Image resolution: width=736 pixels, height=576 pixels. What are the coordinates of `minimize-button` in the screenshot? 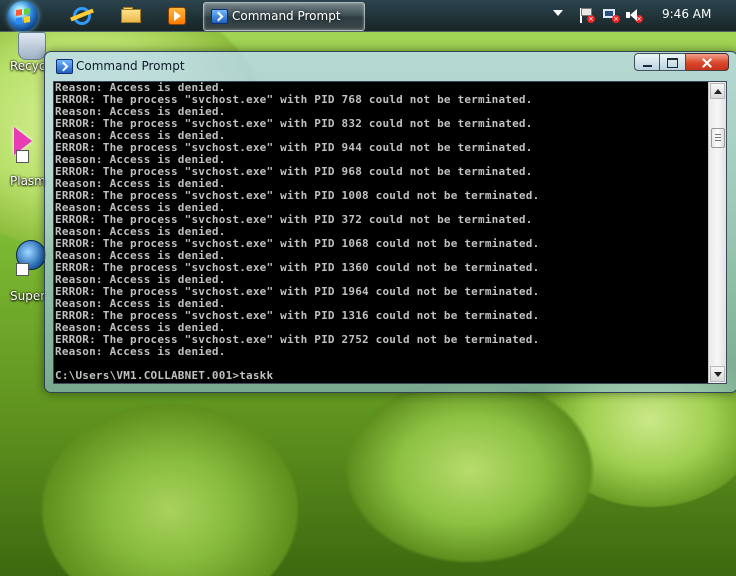 It's located at (647, 62).